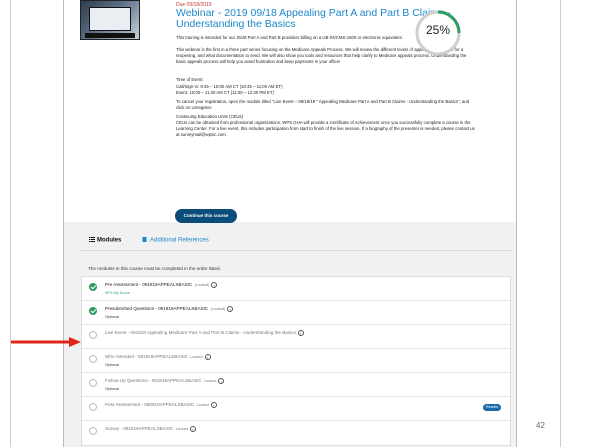  I want to click on module-title: Who Attended - 091819APPEALSBASIC, so click(146, 356).